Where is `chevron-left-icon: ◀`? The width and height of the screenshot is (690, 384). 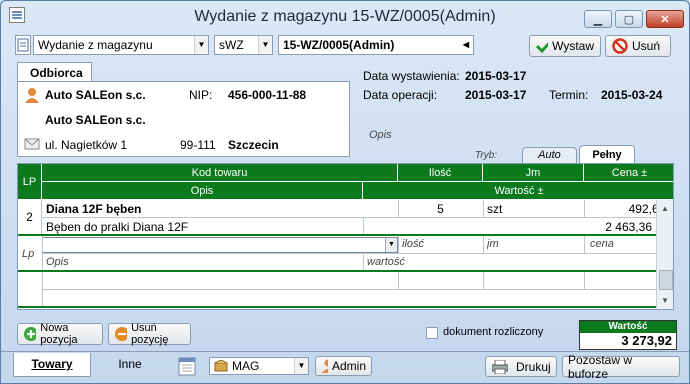 chevron-left-icon: ◀ is located at coordinates (466, 45).